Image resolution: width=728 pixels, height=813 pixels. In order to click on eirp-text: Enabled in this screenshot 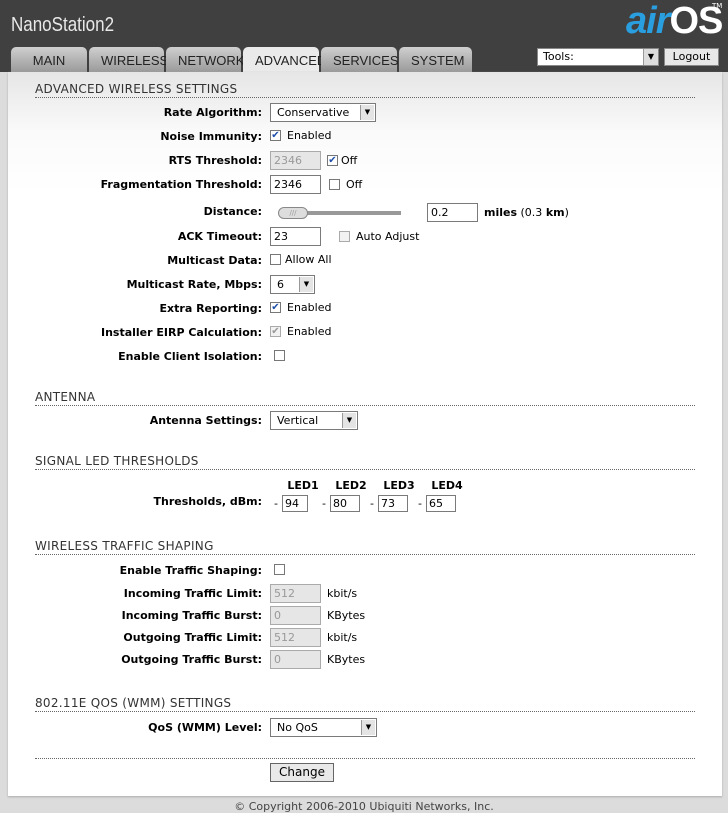, I will do `click(309, 331)`.